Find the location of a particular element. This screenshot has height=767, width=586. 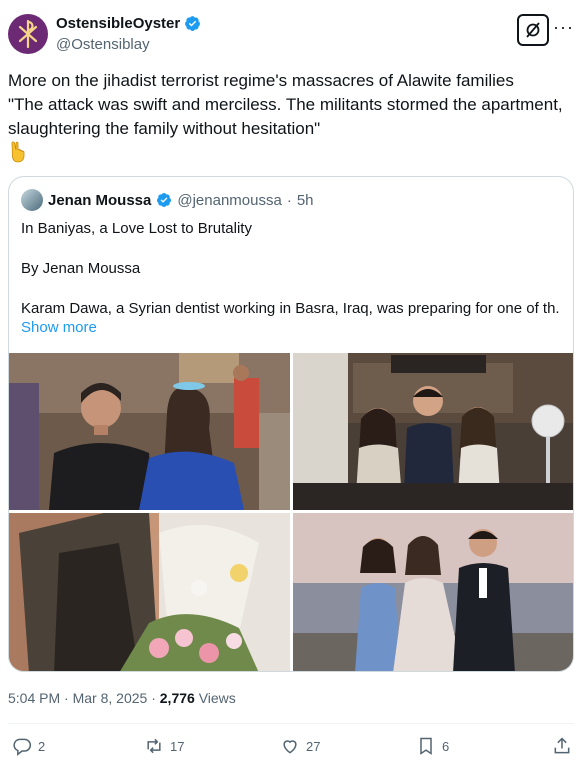

reply-button: 2 is located at coordinates (28, 746).